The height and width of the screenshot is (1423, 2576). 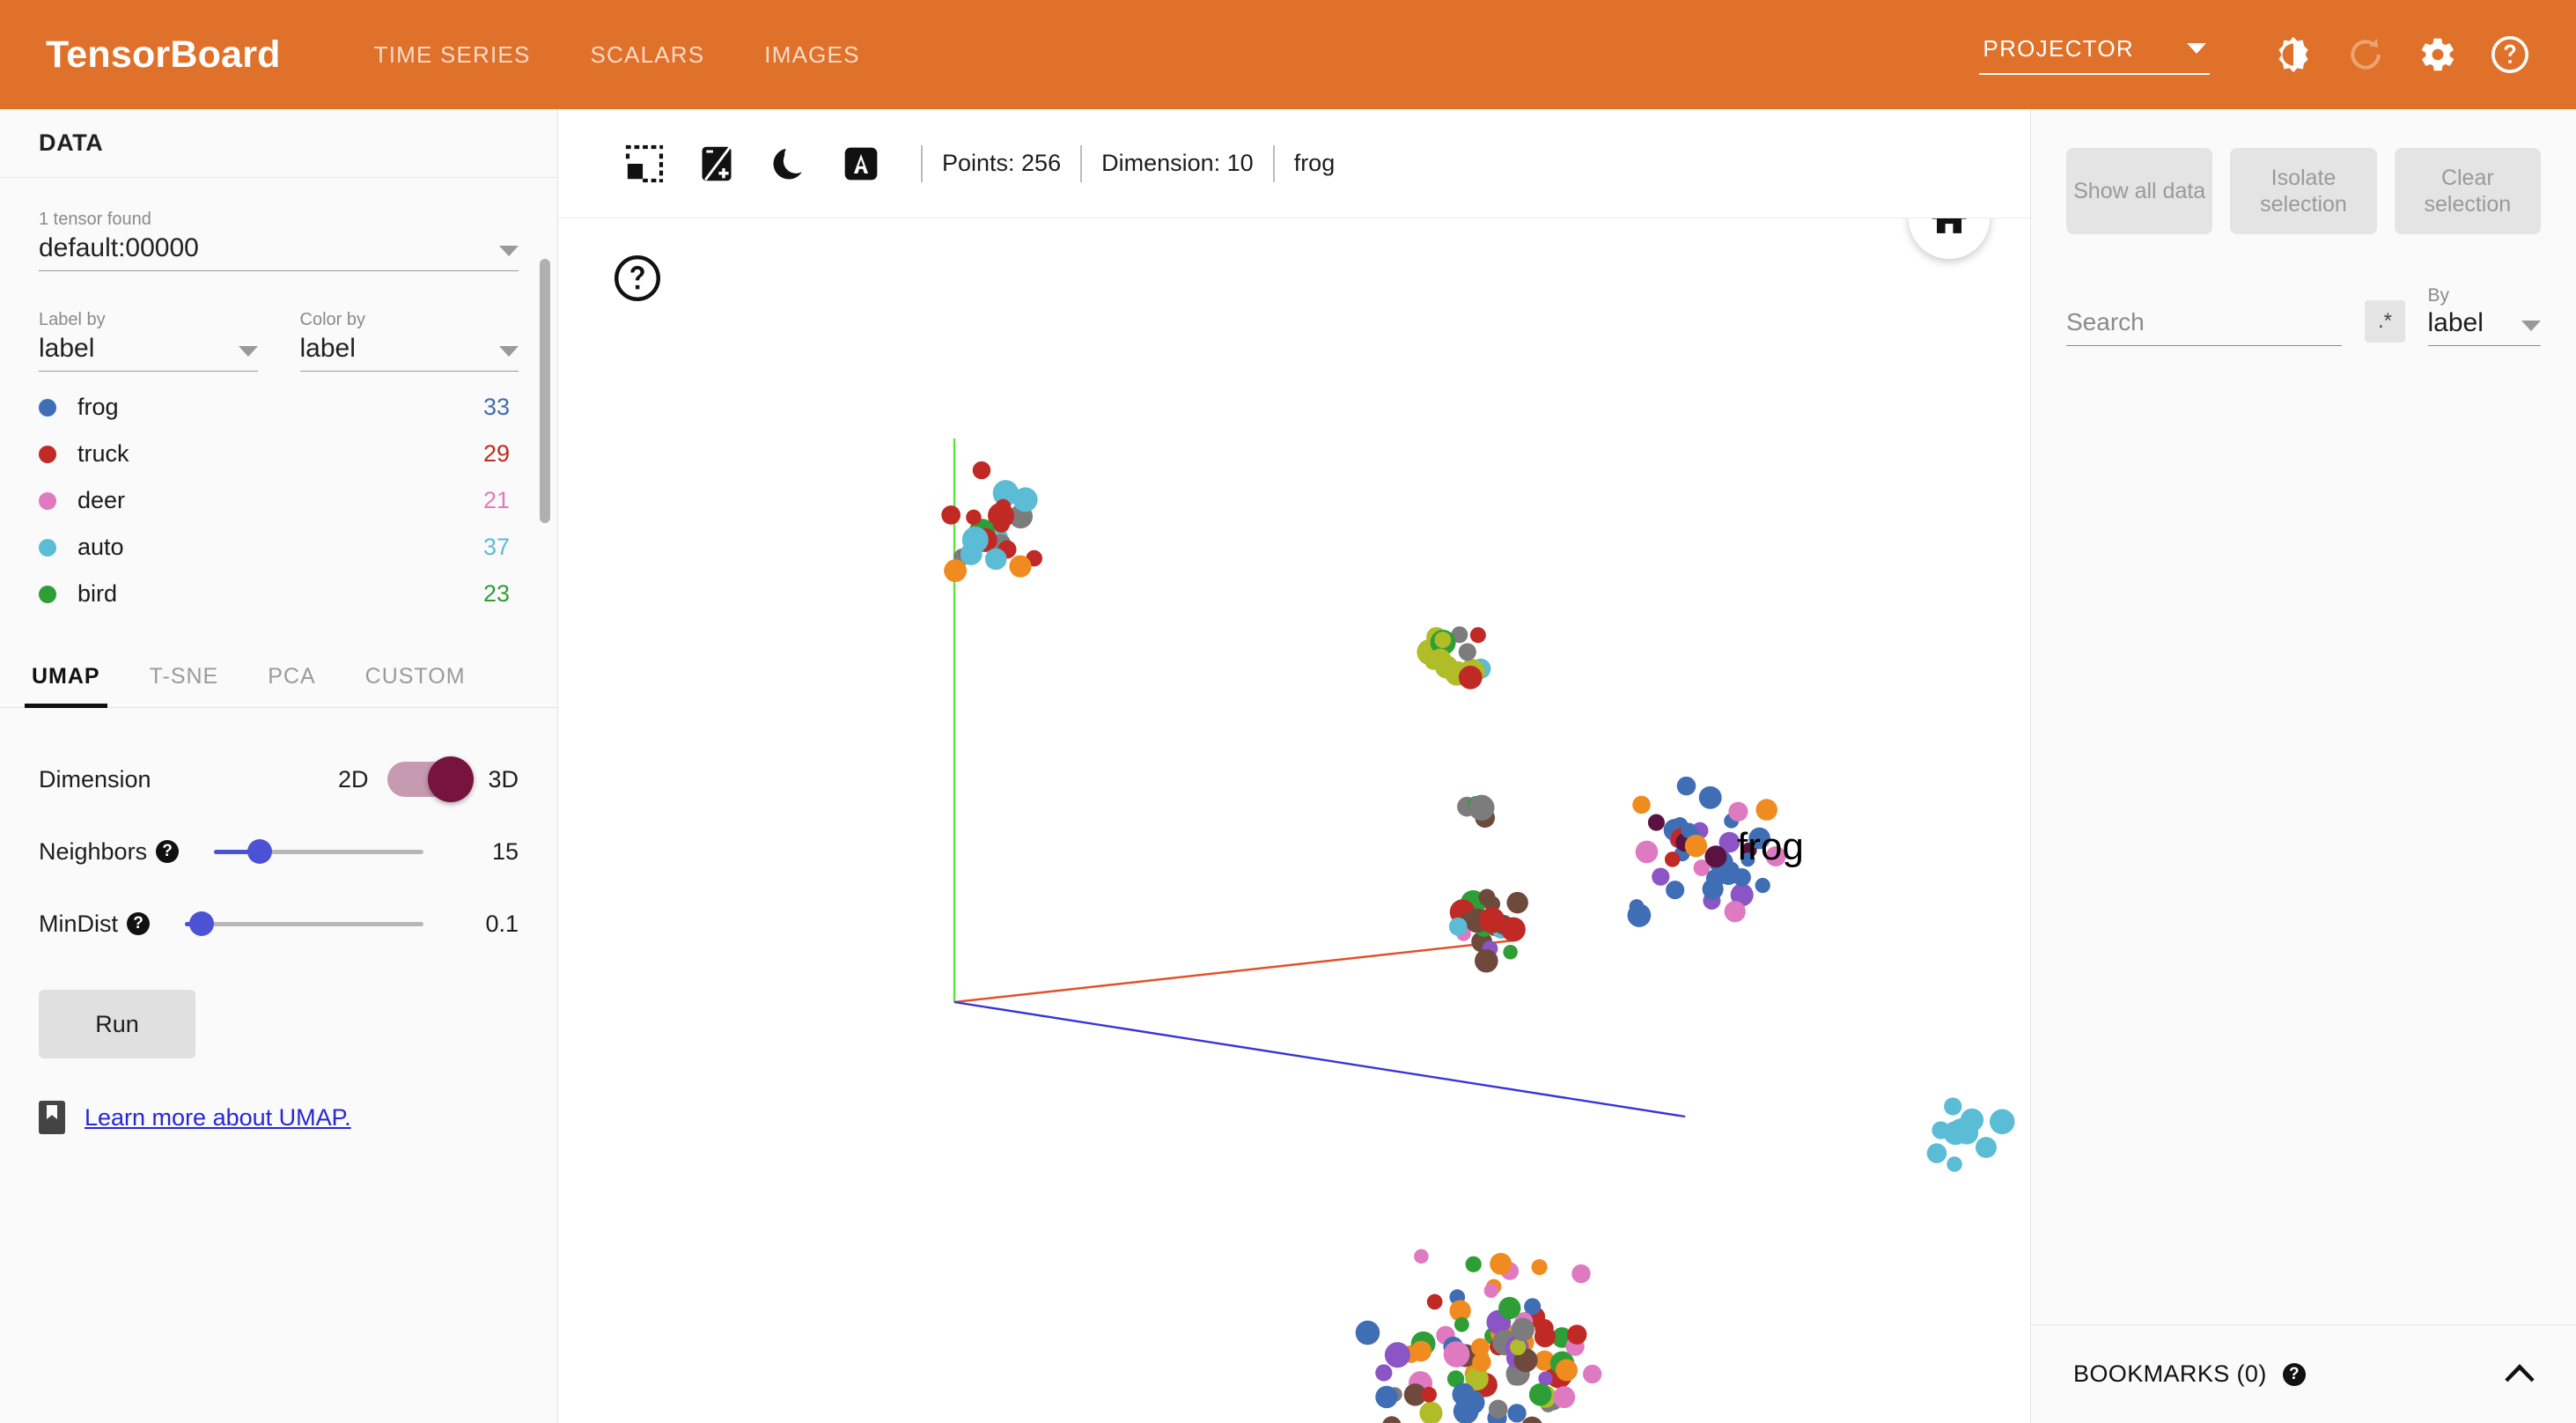 What do you see at coordinates (545, 417) in the screenshot?
I see `sidebar-scrollbar` at bounding box center [545, 417].